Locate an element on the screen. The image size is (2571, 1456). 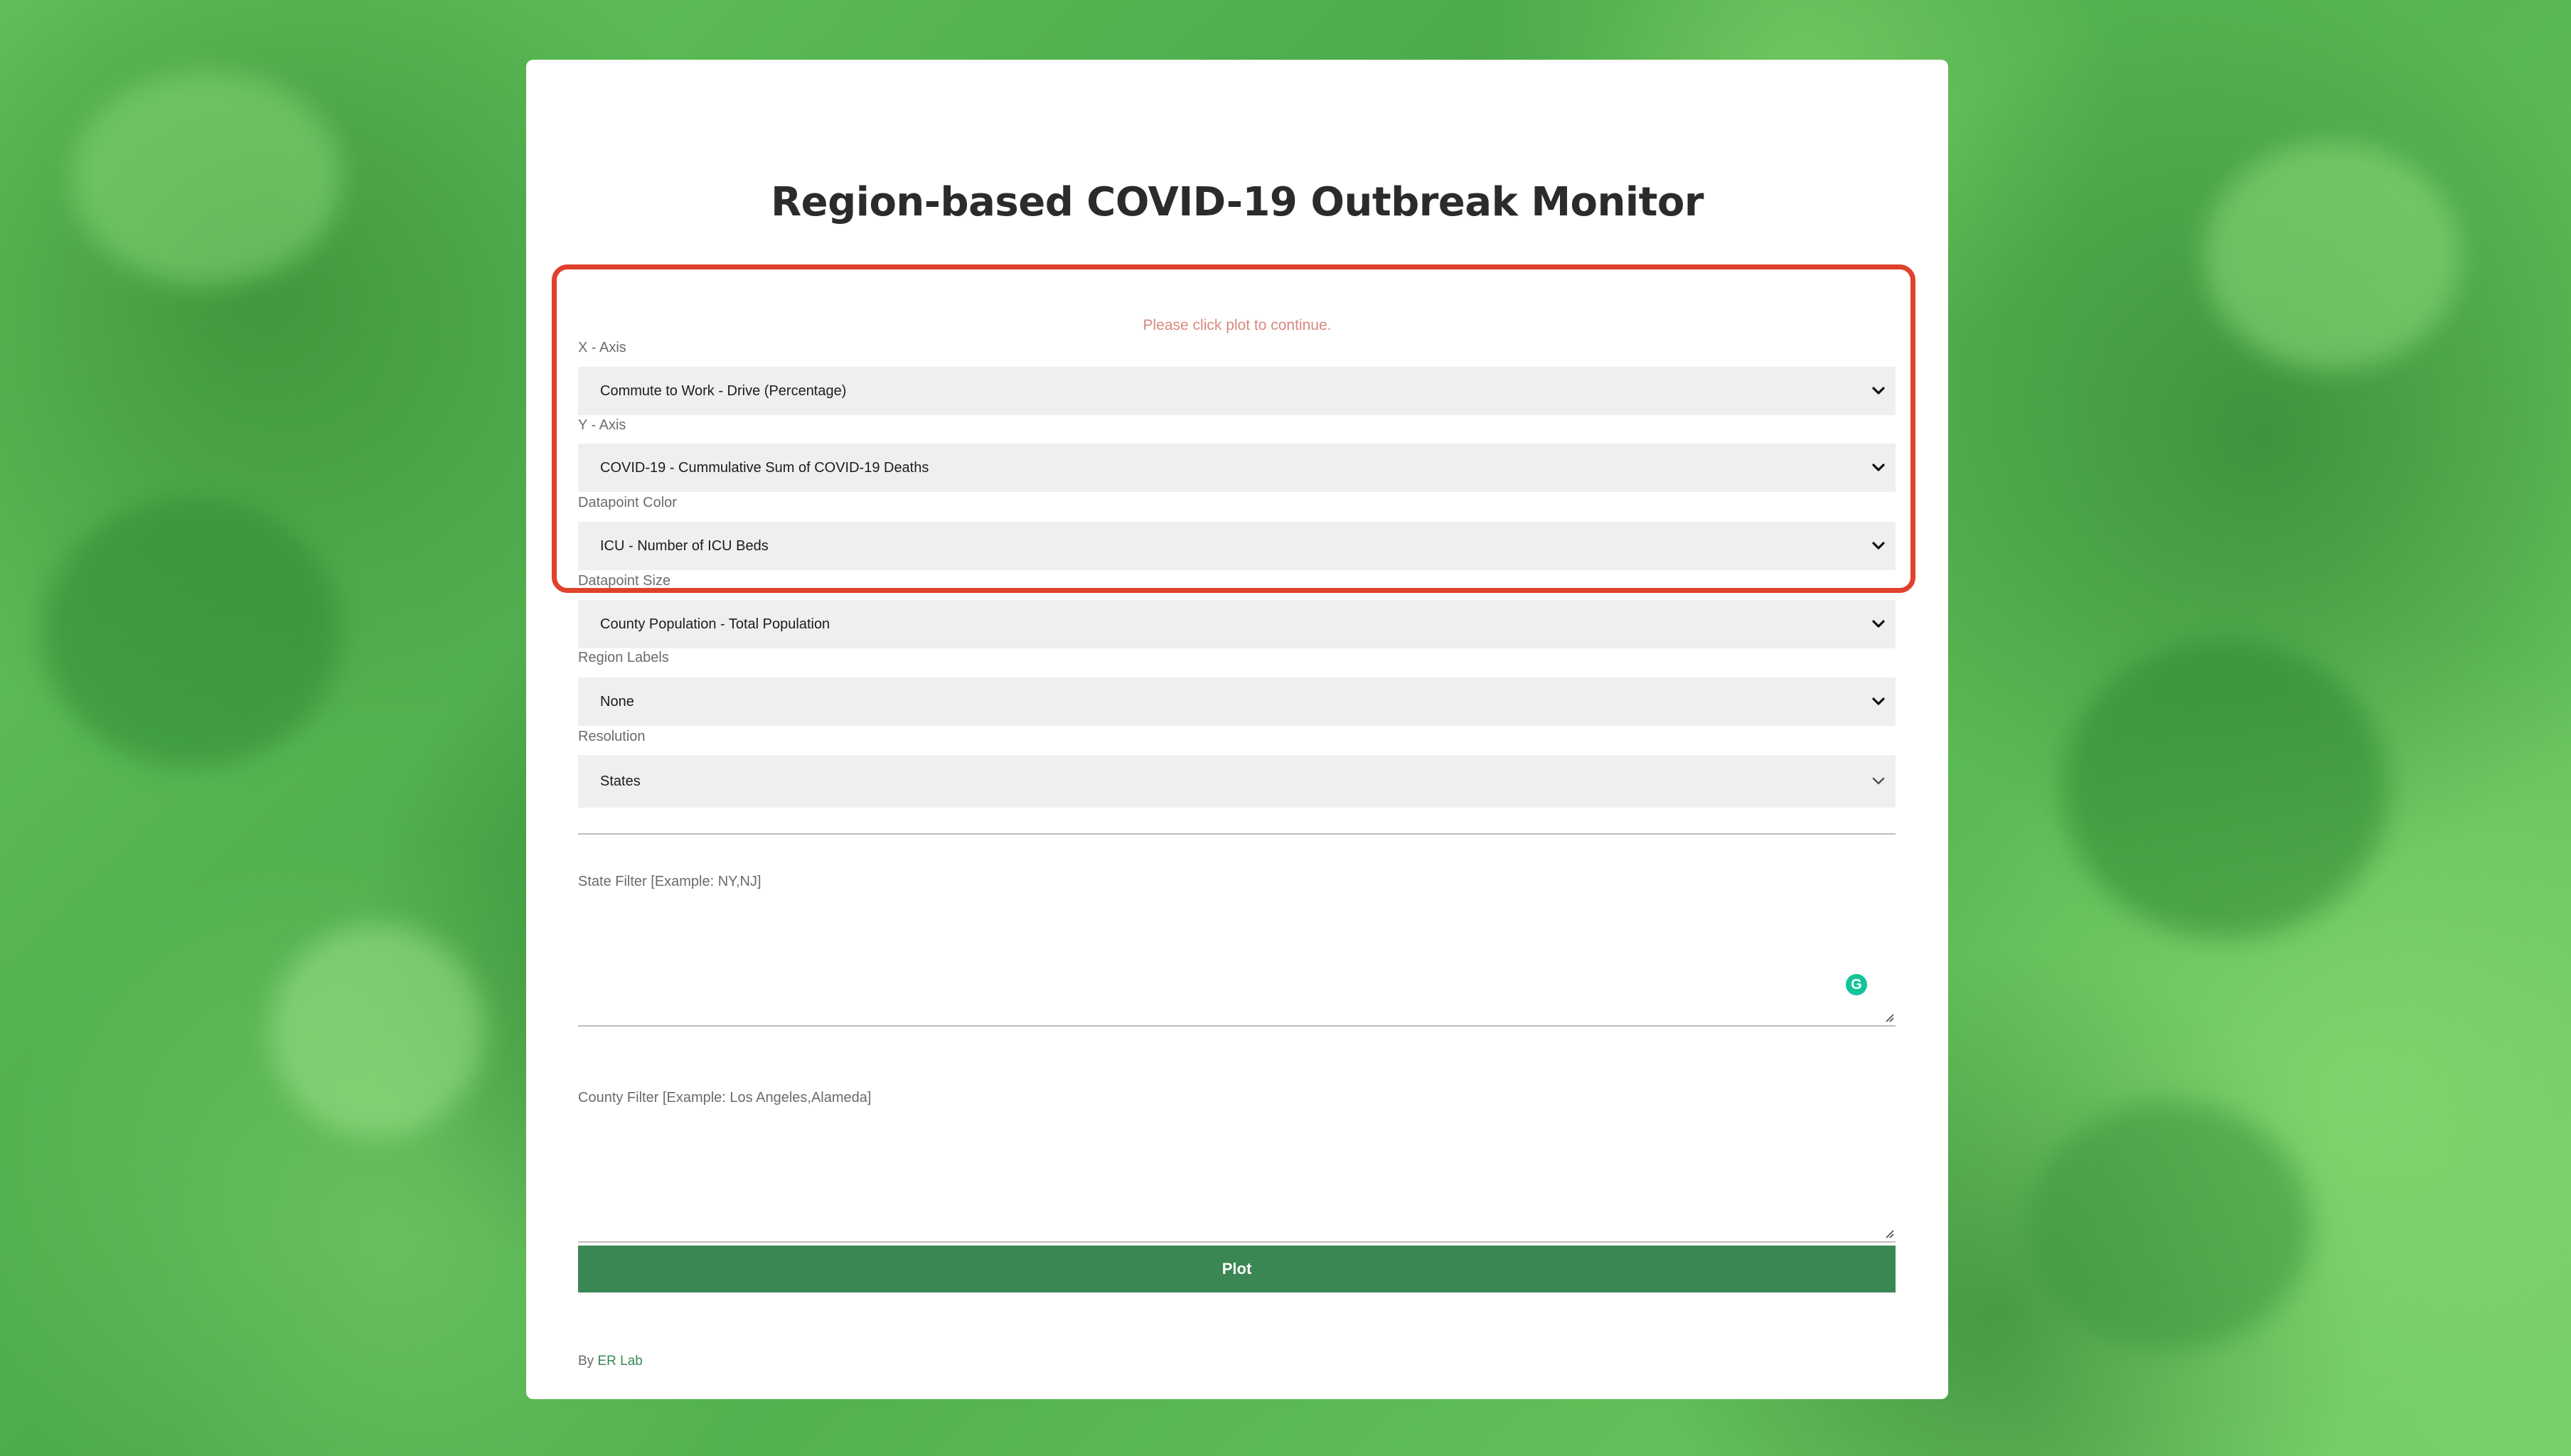
credit-line: By ER Lab is located at coordinates (611, 1362).